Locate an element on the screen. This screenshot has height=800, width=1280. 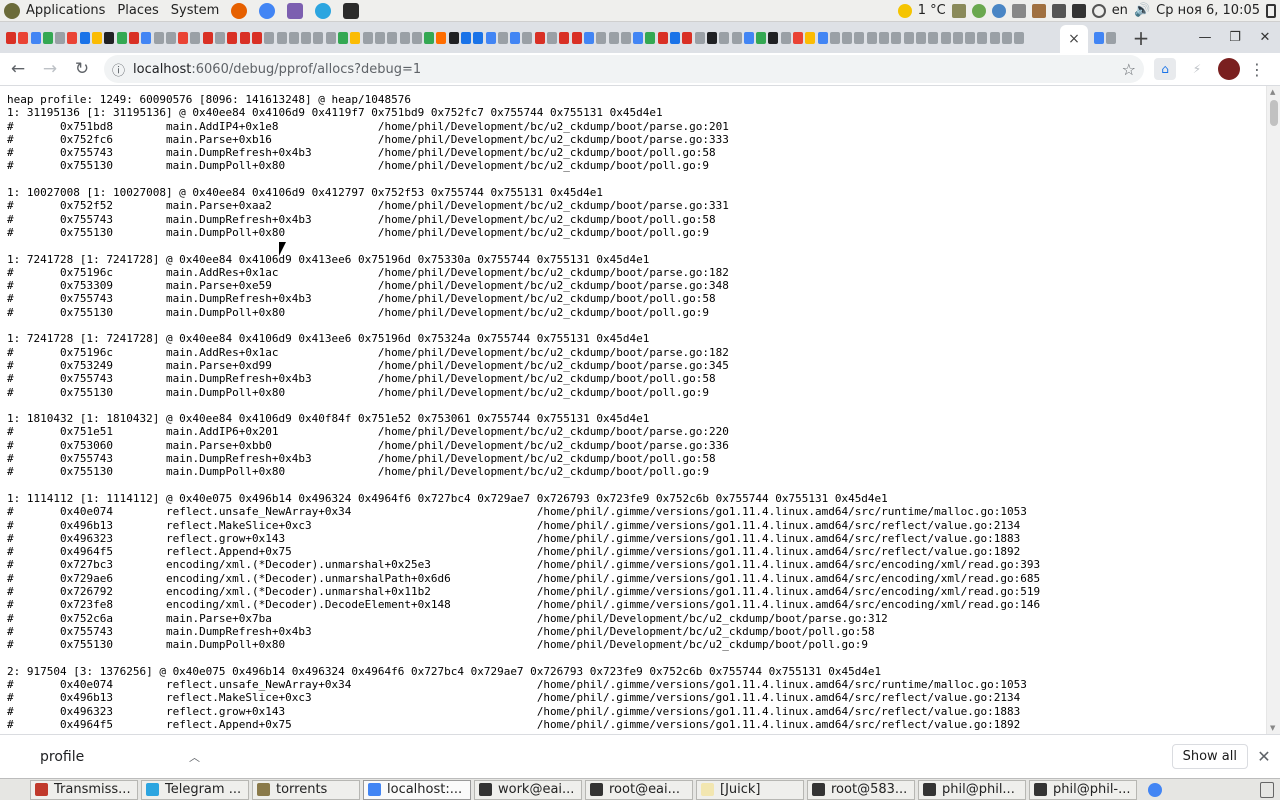
keyboard-layout: en is located at coordinates (1120, 10).